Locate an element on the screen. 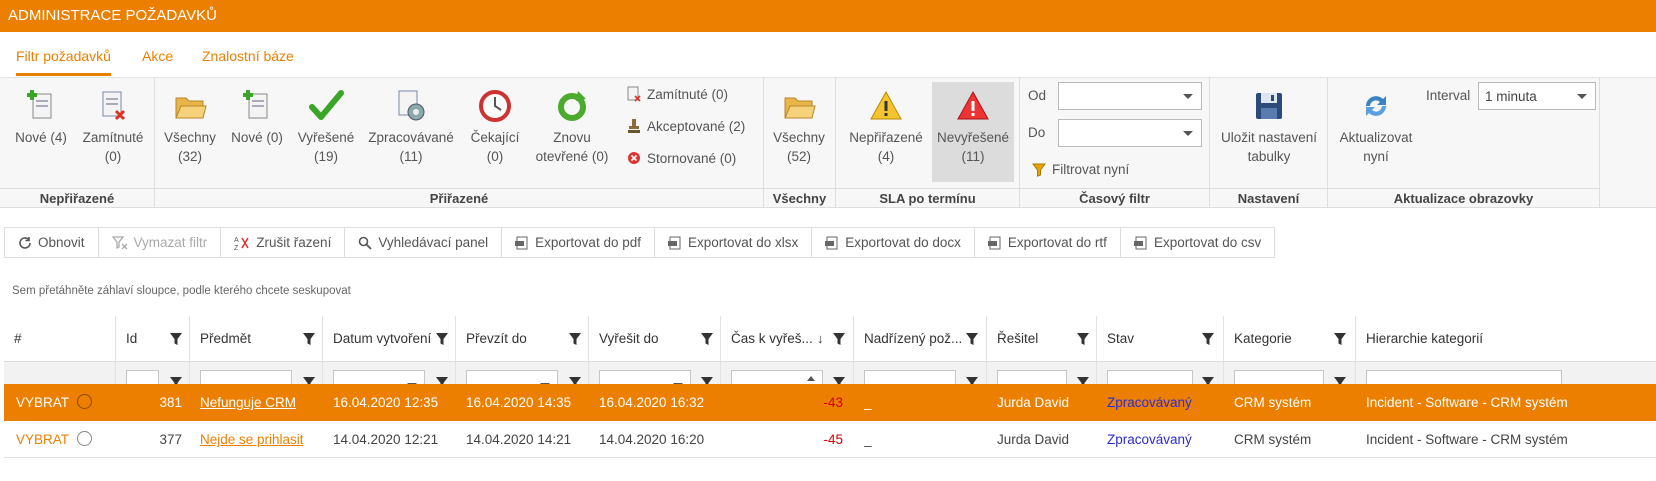 The image size is (1656, 481). clear-filter-icon is located at coordinates (119, 242).